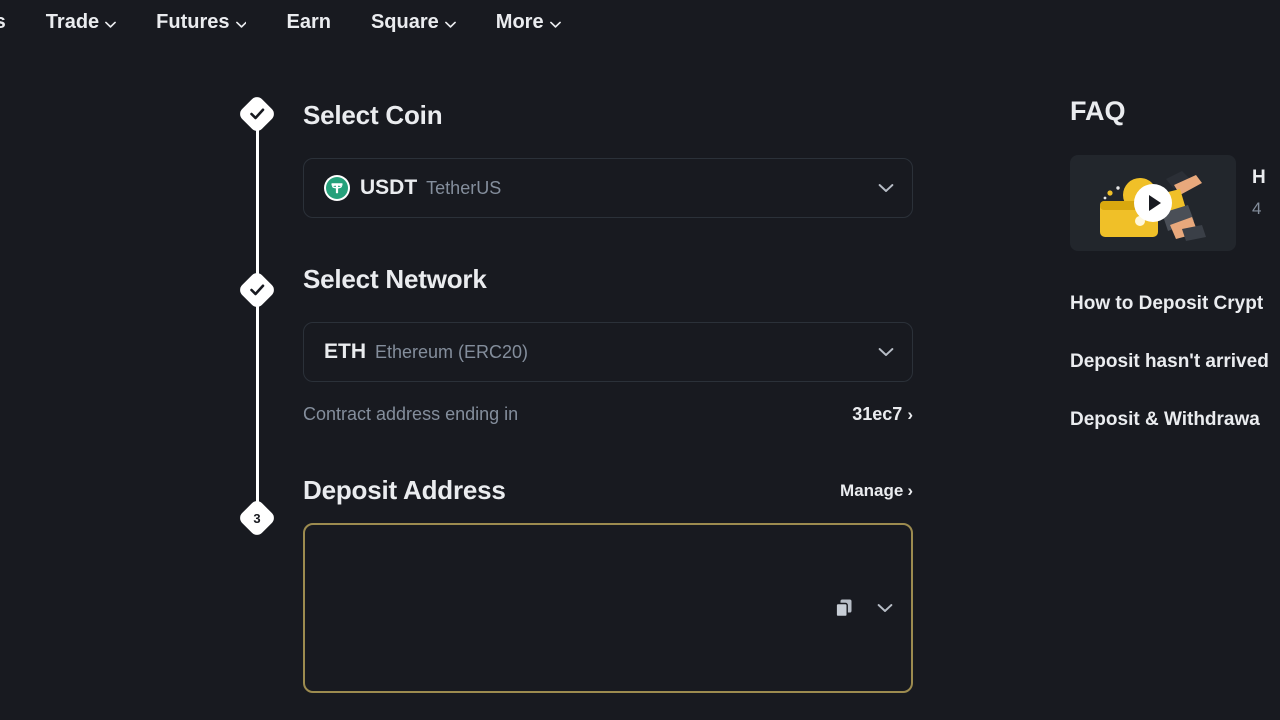 The width and height of the screenshot is (1280, 720). What do you see at coordinates (1257, 208) in the screenshot?
I see `video-duration: 4` at bounding box center [1257, 208].